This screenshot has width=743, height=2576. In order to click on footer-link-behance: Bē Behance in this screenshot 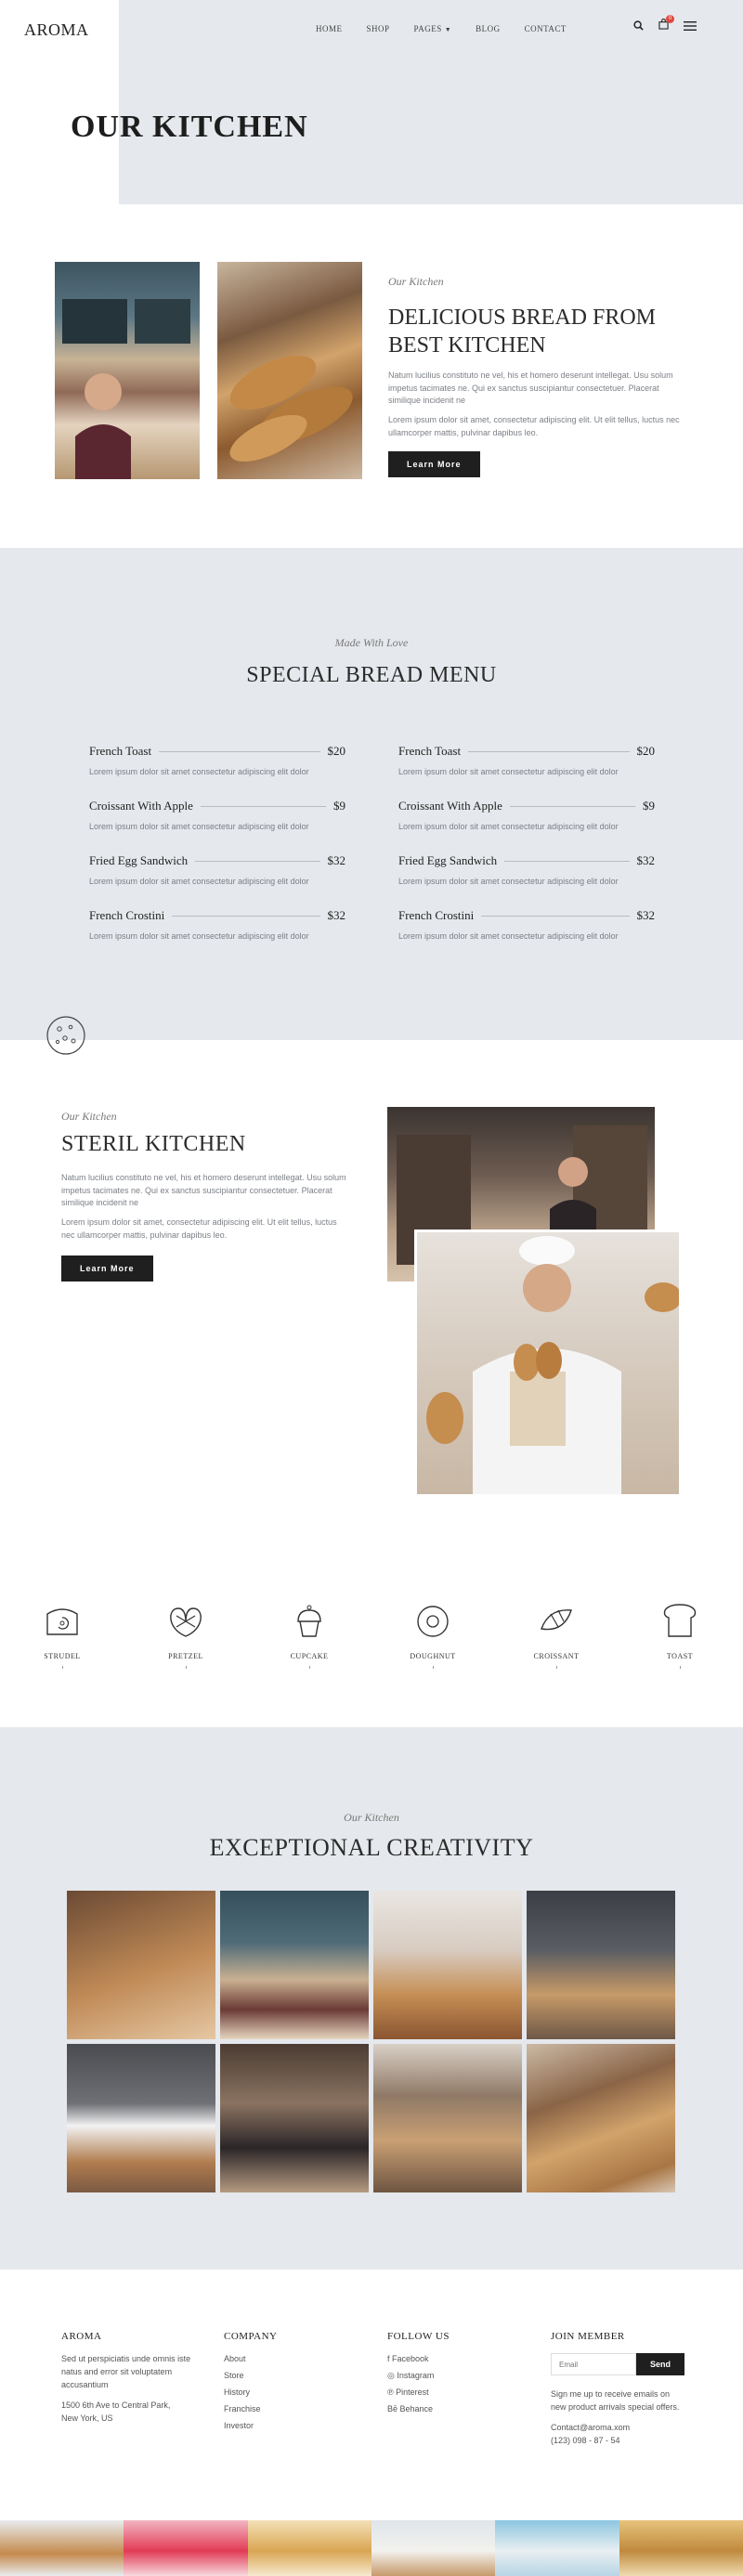, I will do `click(457, 2409)`.